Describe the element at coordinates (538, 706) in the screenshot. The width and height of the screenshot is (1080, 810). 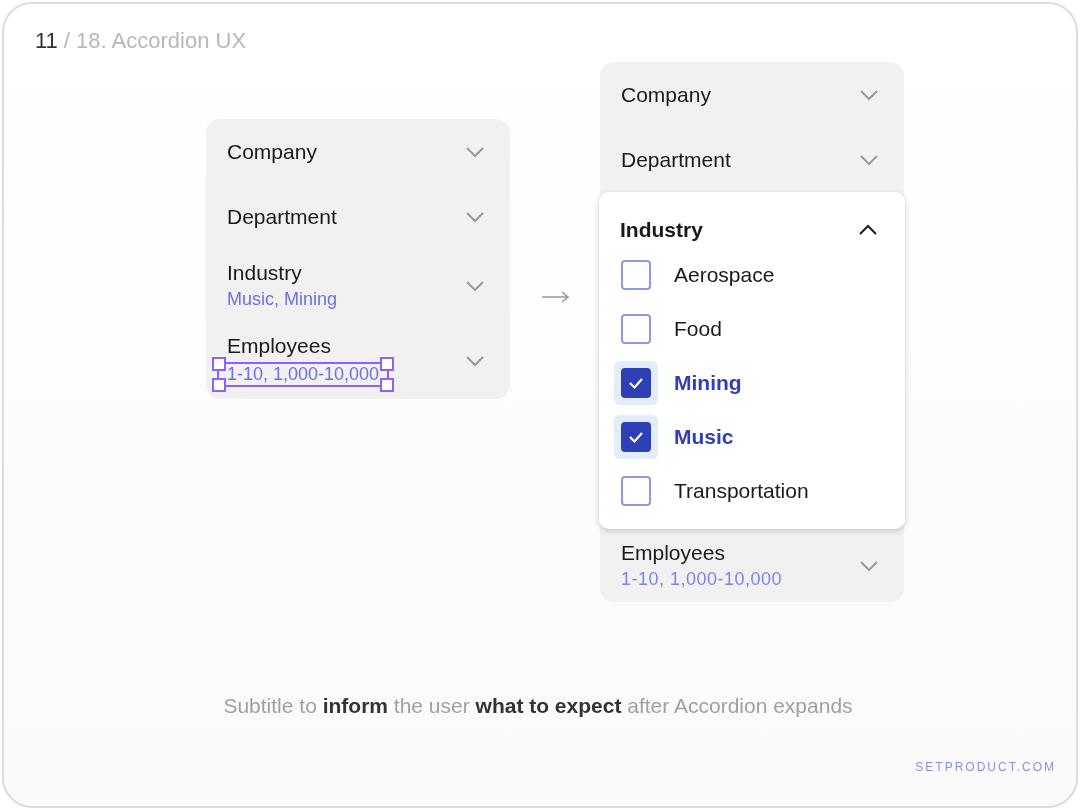
I see `caption: Subtitle to inform the user what to expect after Accordion expands` at that location.